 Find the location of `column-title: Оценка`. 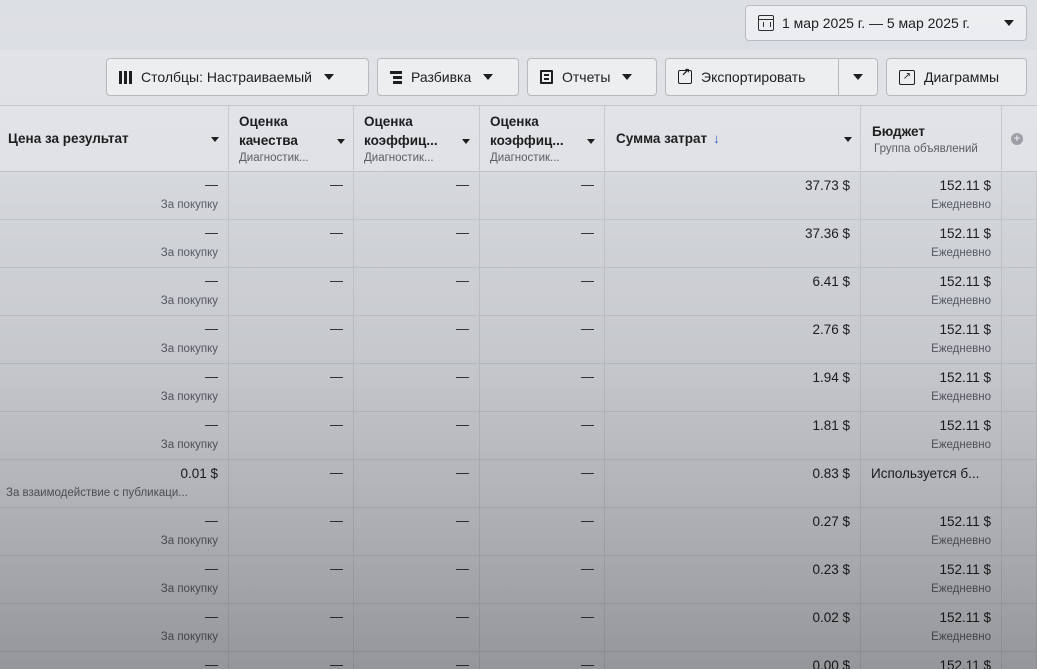

column-title: Оценка is located at coordinates (514, 121).